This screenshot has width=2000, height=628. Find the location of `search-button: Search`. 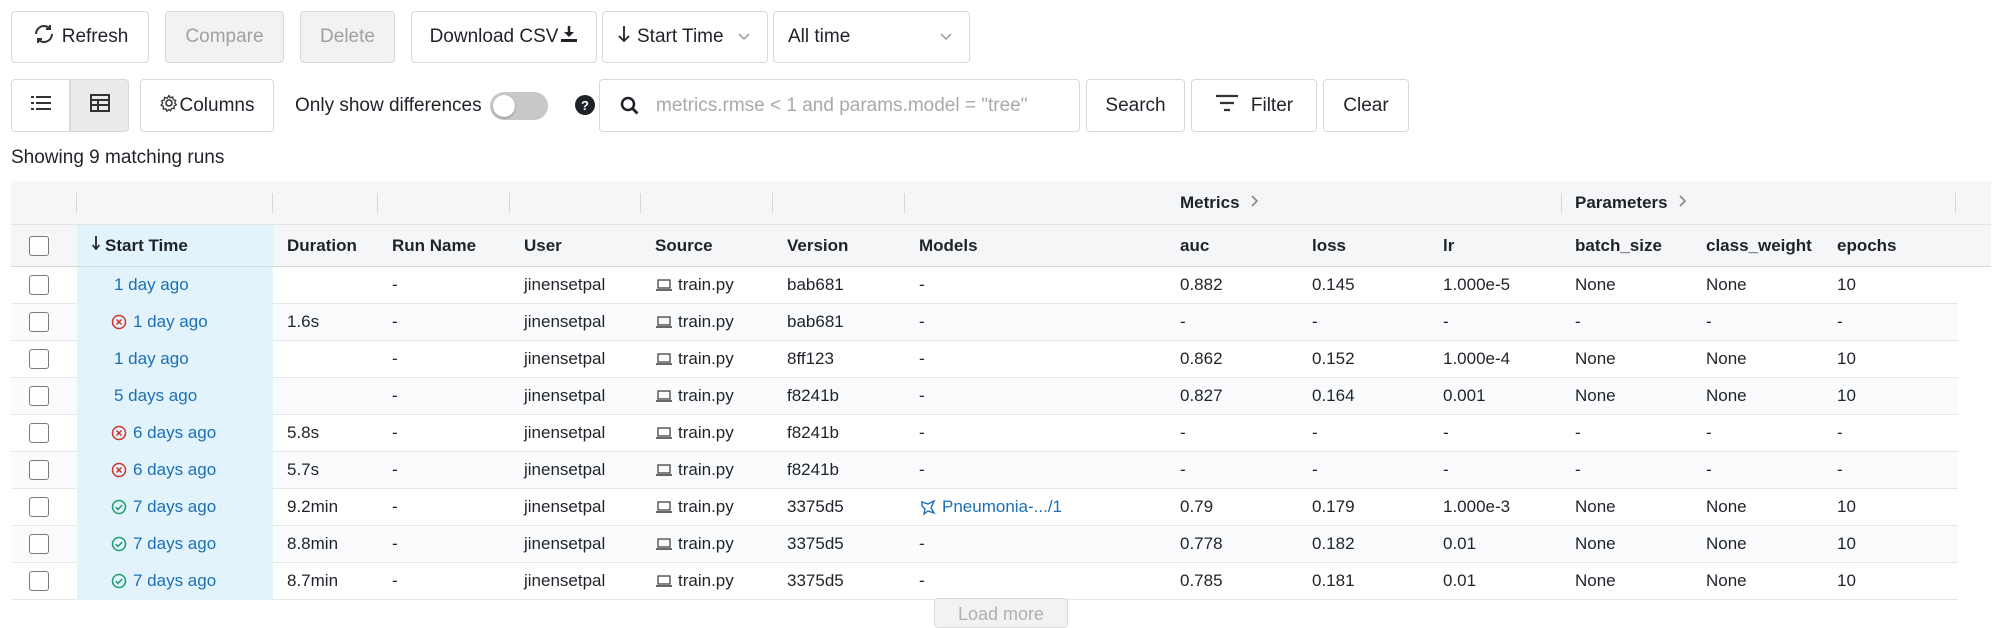

search-button: Search is located at coordinates (1135, 105).